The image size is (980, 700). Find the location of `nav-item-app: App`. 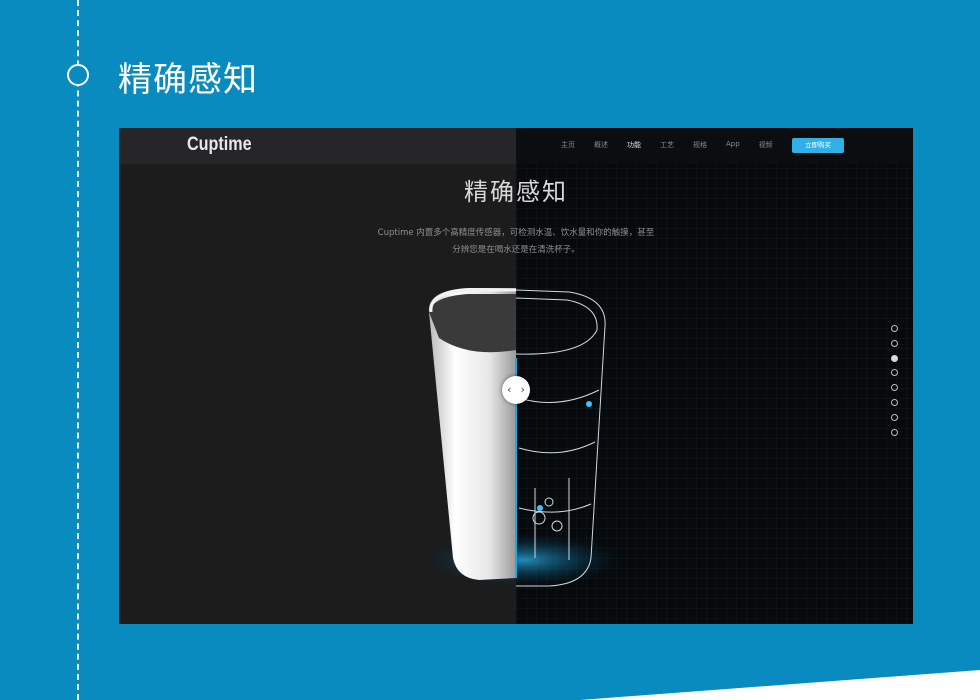

nav-item-app: App is located at coordinates (733, 145).